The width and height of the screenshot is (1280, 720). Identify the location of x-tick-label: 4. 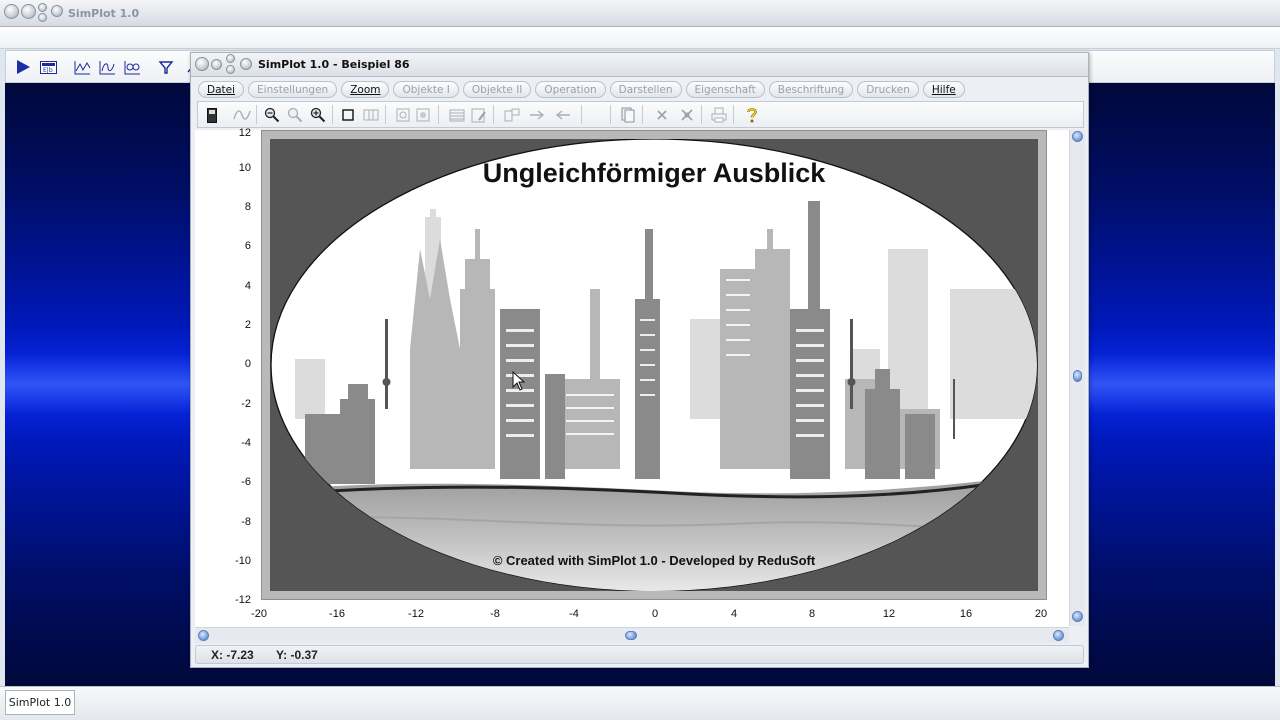
(734, 614).